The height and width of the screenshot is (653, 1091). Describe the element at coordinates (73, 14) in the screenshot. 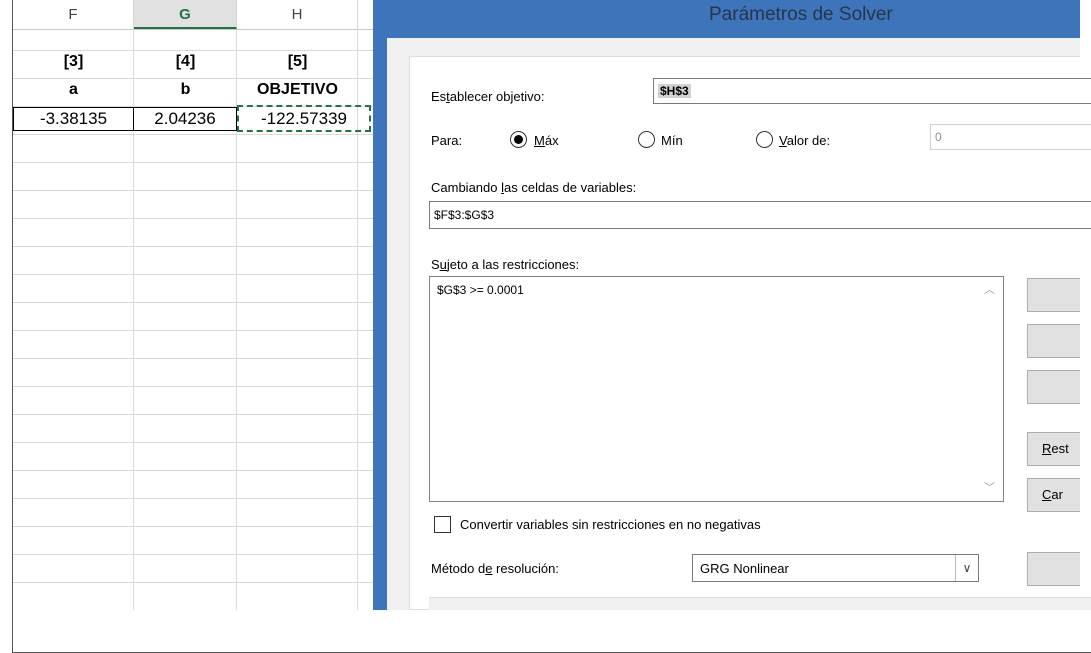

I see `column-header-f: F` at that location.